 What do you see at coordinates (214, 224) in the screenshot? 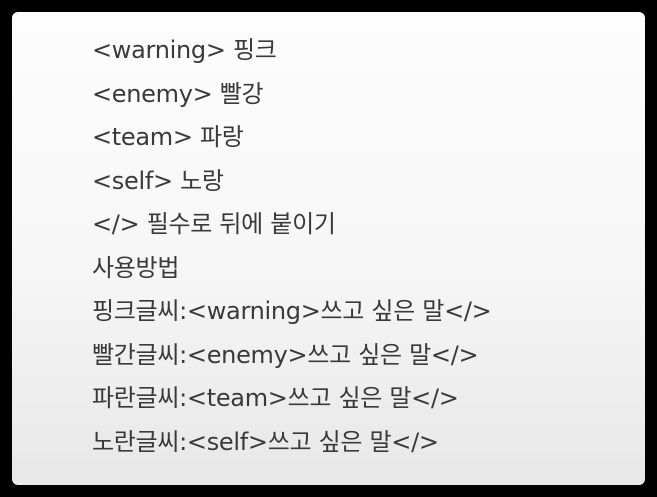
I see `closing-tag-line: </> 필수로 뒤에 붙이기` at bounding box center [214, 224].